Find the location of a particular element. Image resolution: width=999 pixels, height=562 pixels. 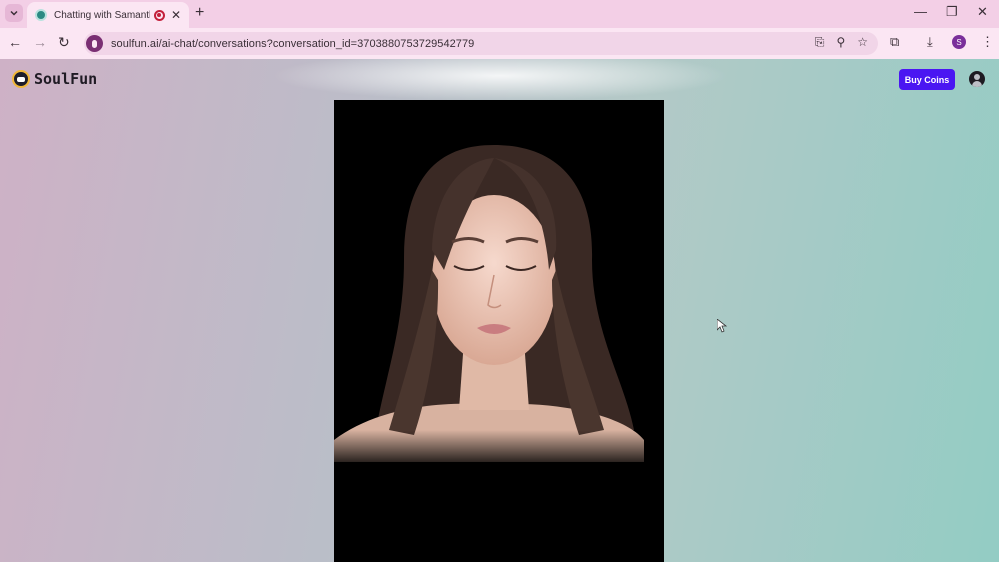

logo-icon is located at coordinates (21, 79).